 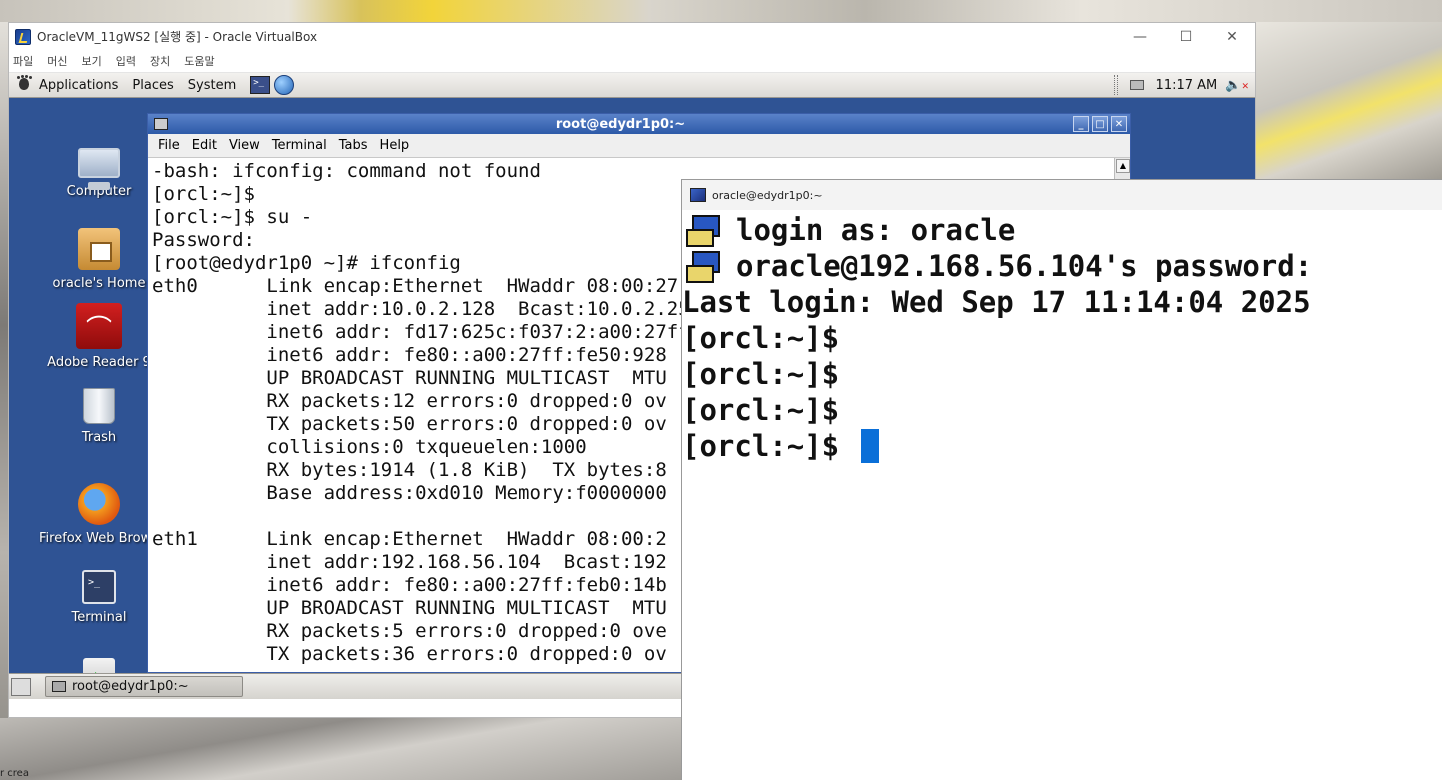 What do you see at coordinates (767, 195) in the screenshot?
I see `putty-window-title: oracle@edydr1p0:~` at bounding box center [767, 195].